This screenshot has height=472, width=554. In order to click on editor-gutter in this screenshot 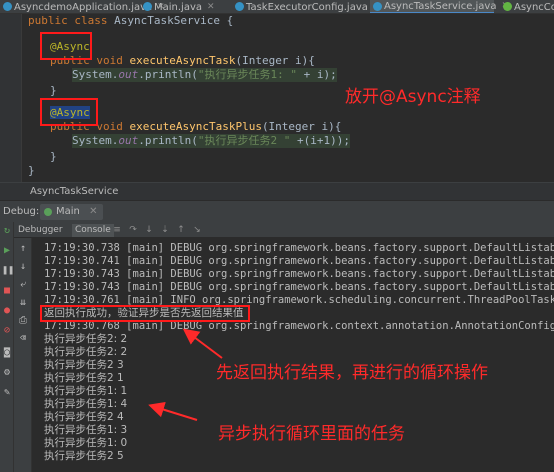, I will do `click(11, 98)`.